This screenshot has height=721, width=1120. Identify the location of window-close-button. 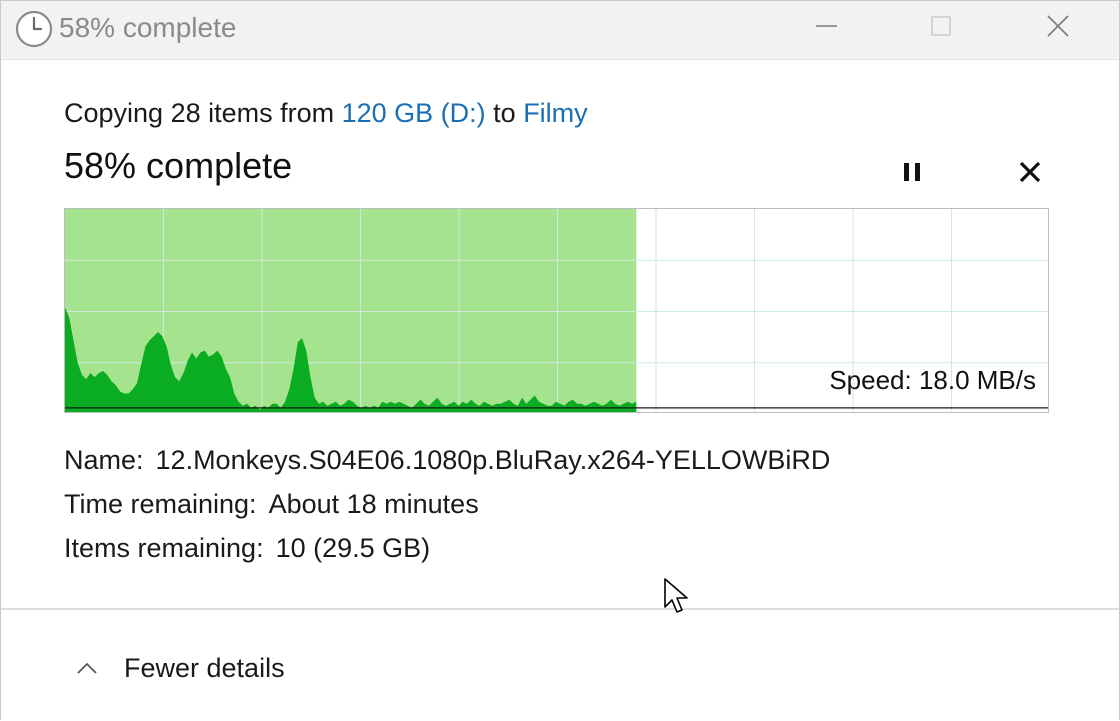
(1058, 27).